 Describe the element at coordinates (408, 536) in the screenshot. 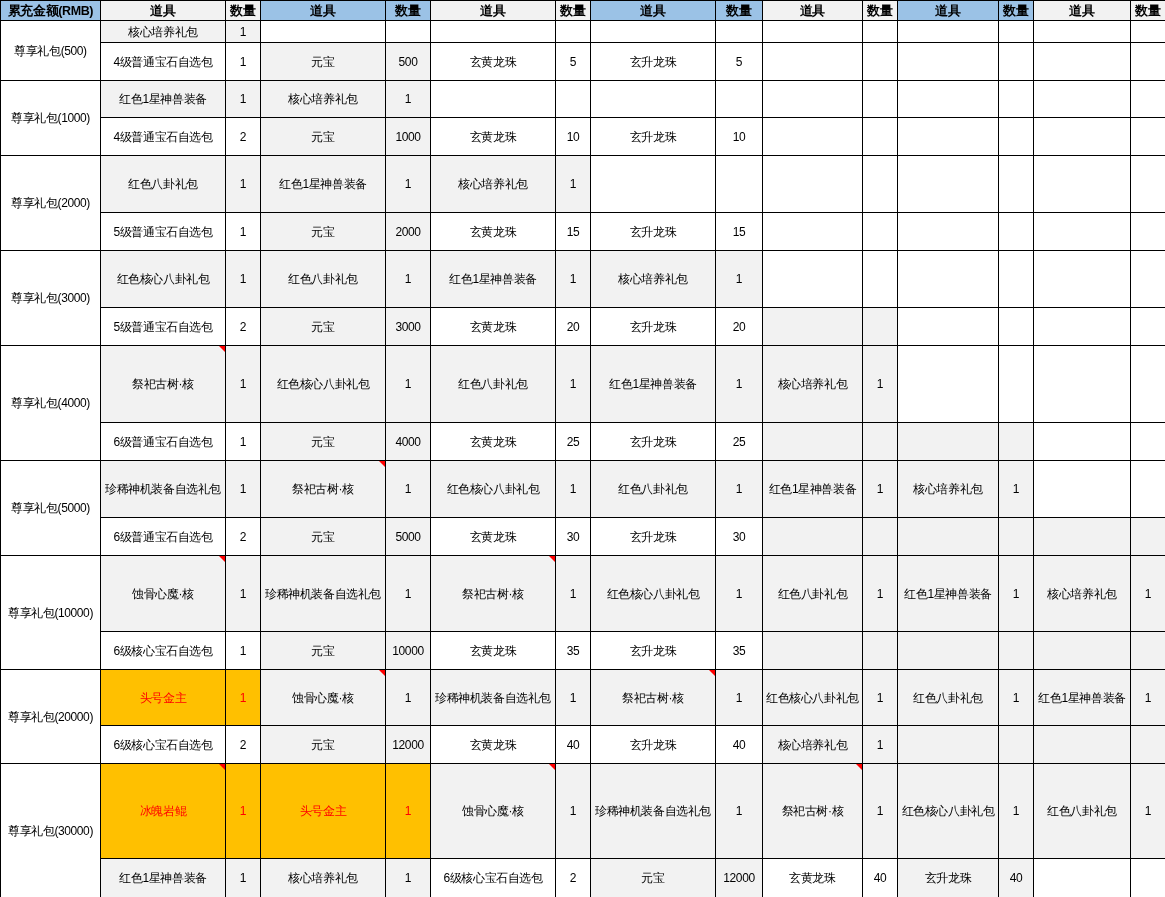

I see `table-cell: 5000` at that location.